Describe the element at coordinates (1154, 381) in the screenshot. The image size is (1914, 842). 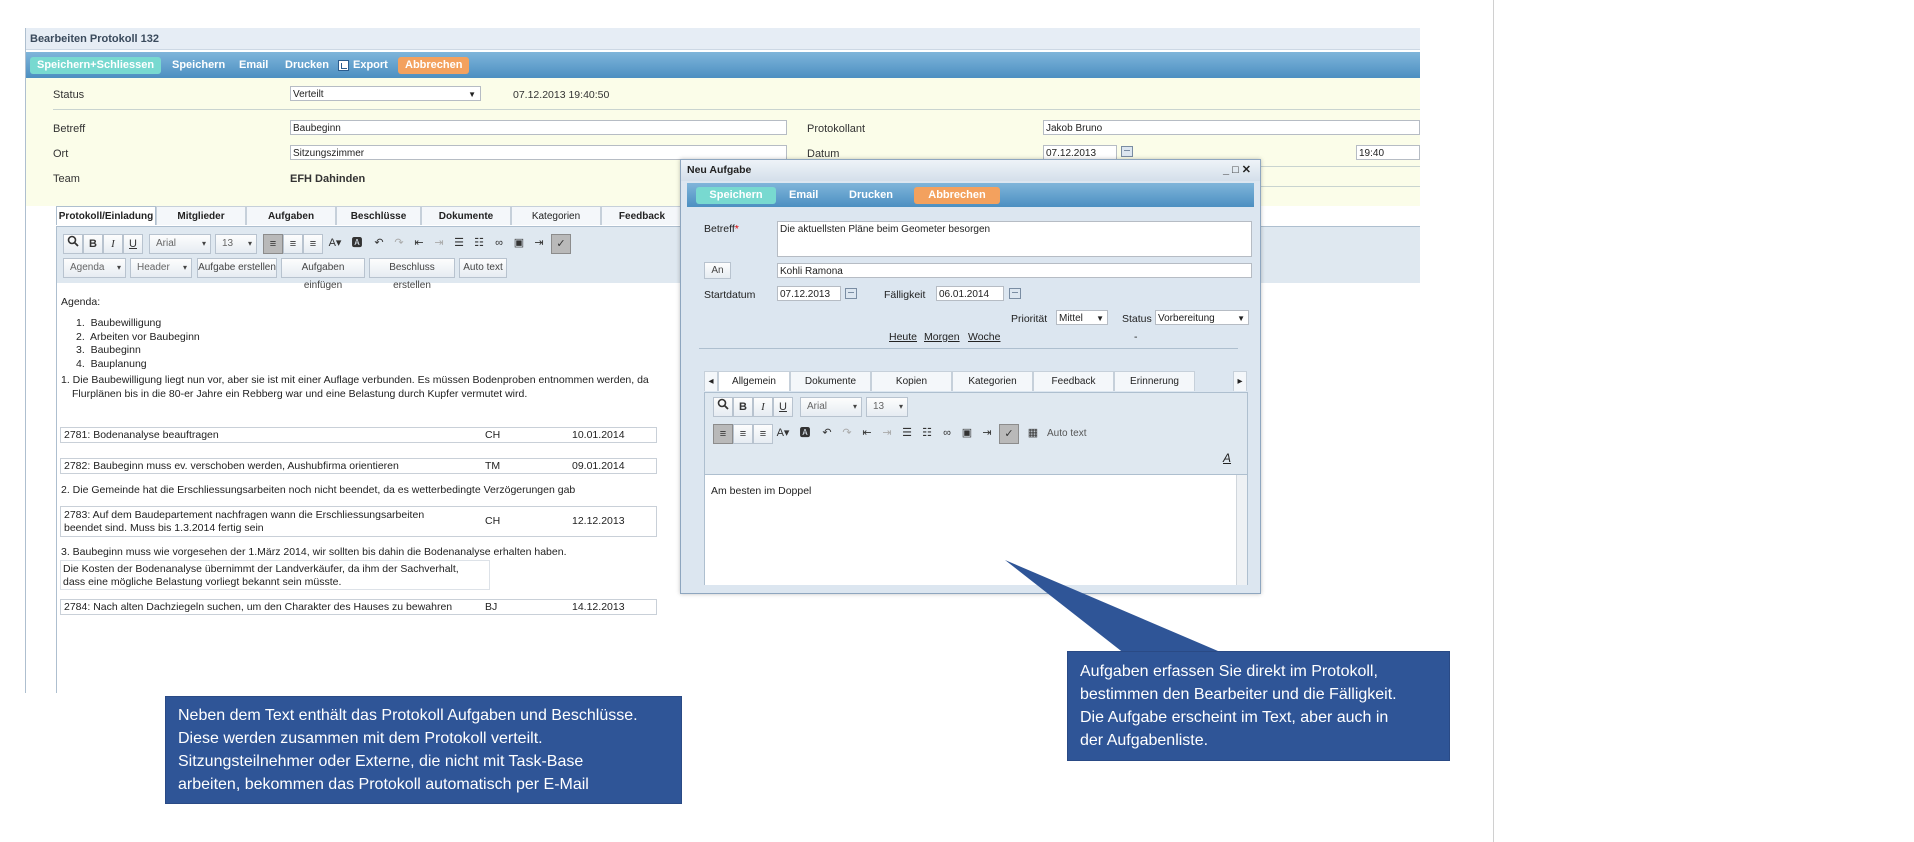
I see `tab-reminder: Erinnerung` at that location.